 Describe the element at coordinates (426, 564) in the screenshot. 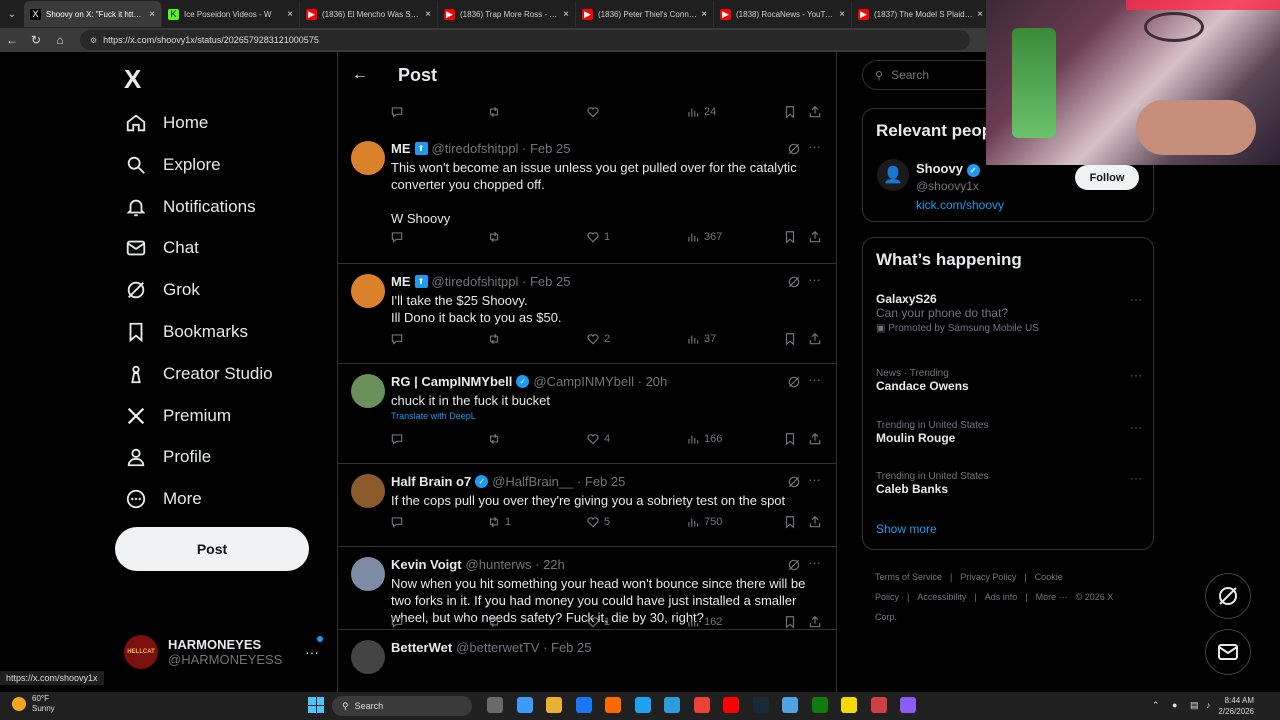

I see `author-name: Kevin Voigt` at that location.